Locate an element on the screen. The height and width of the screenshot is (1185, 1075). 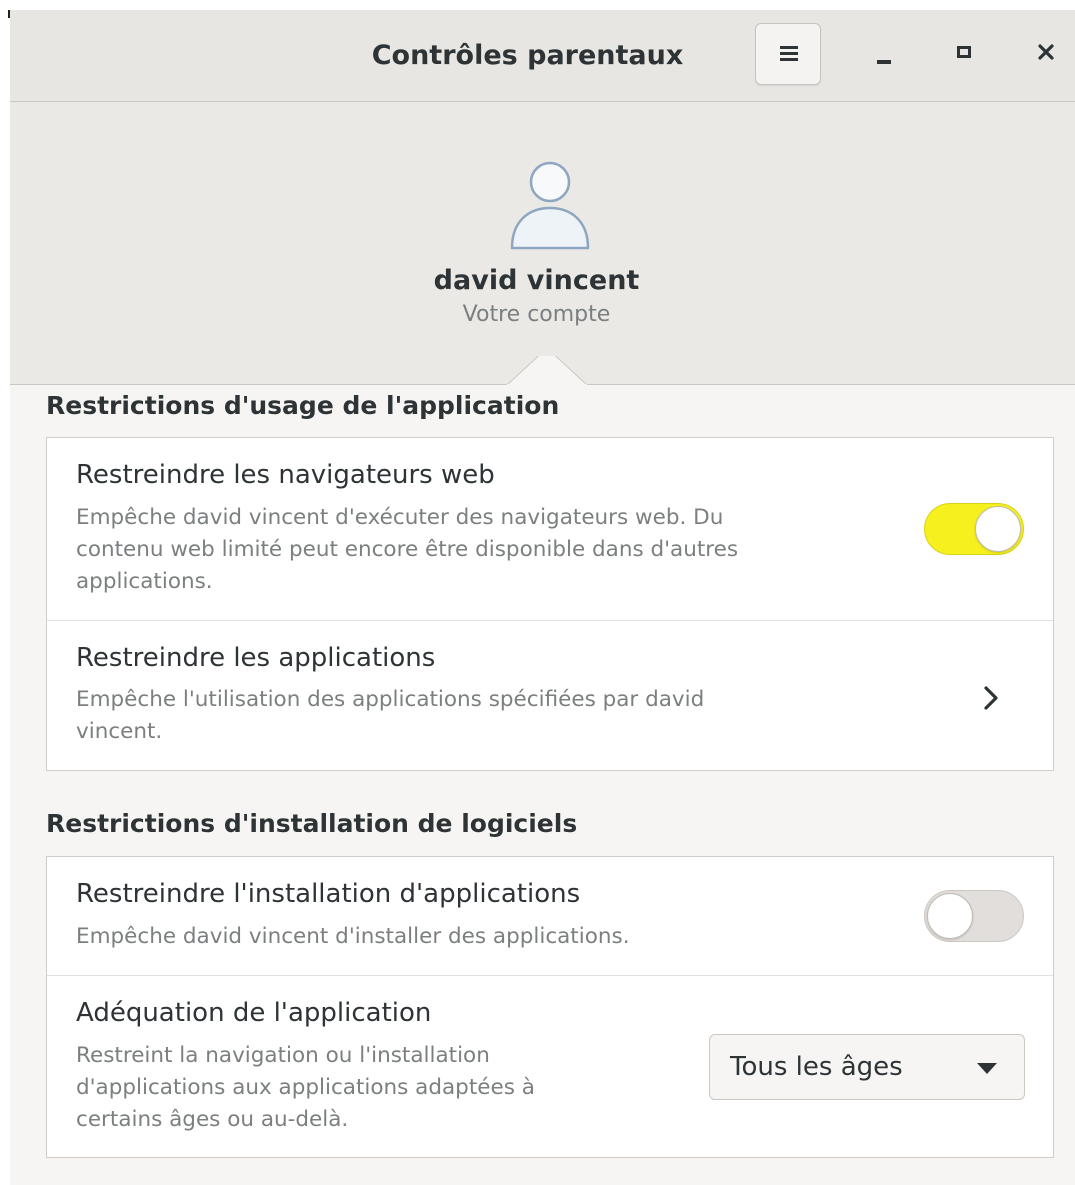
section-heading-software-install: Restrictions d'installation de logiciels is located at coordinates (312, 823).